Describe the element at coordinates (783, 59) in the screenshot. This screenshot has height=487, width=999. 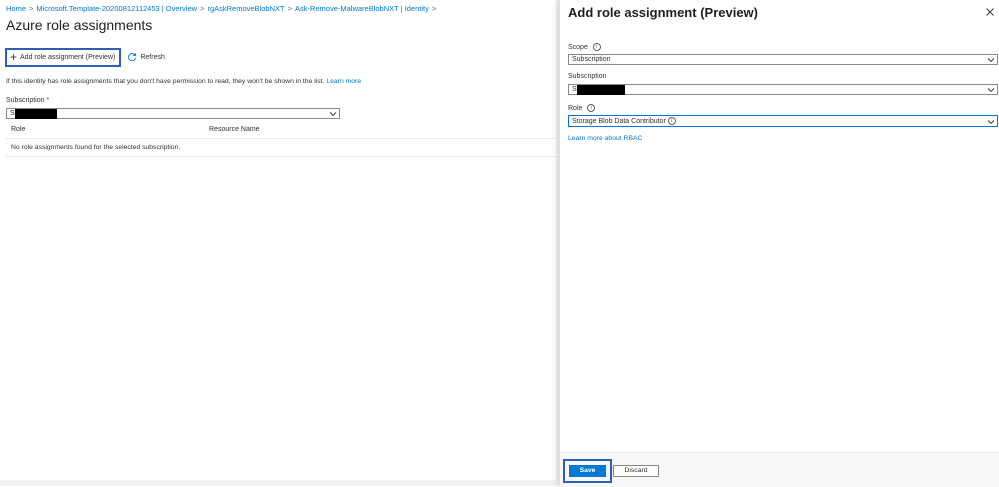
I see `scope-dropdown: Subscription` at that location.